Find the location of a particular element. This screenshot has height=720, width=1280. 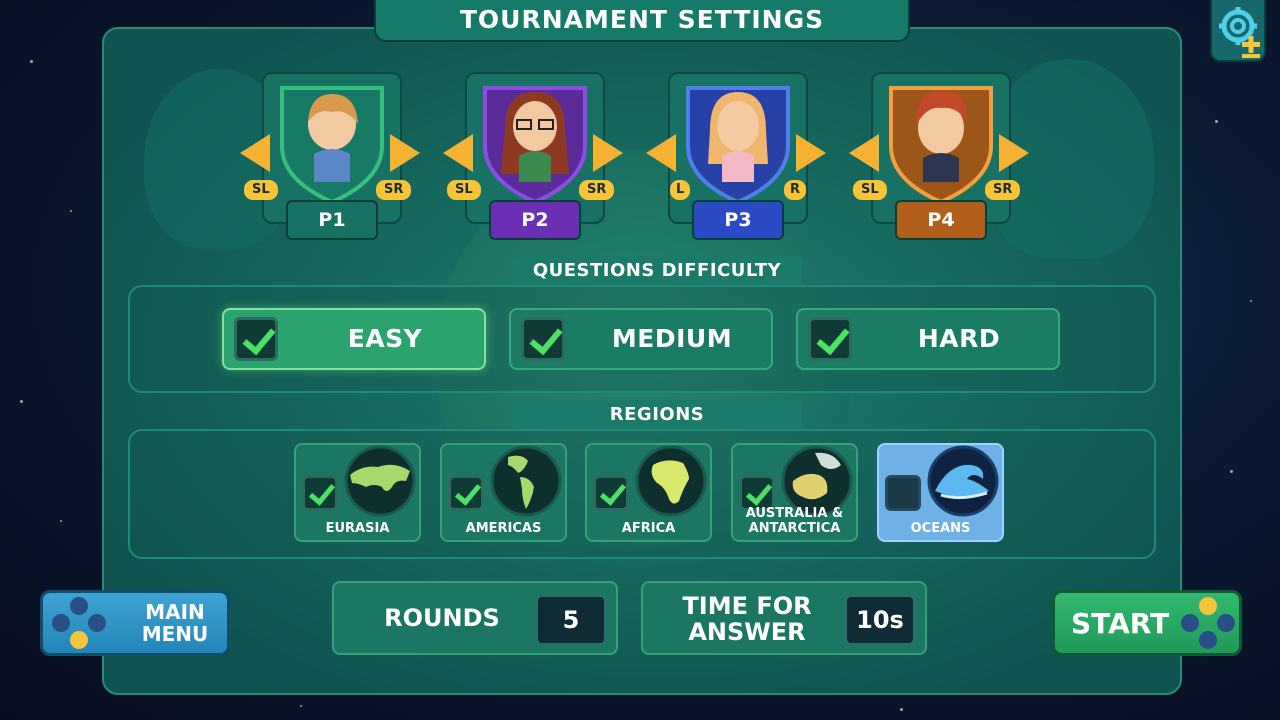

player-slot-4: SL SR P4 is located at coordinates (939, 157).